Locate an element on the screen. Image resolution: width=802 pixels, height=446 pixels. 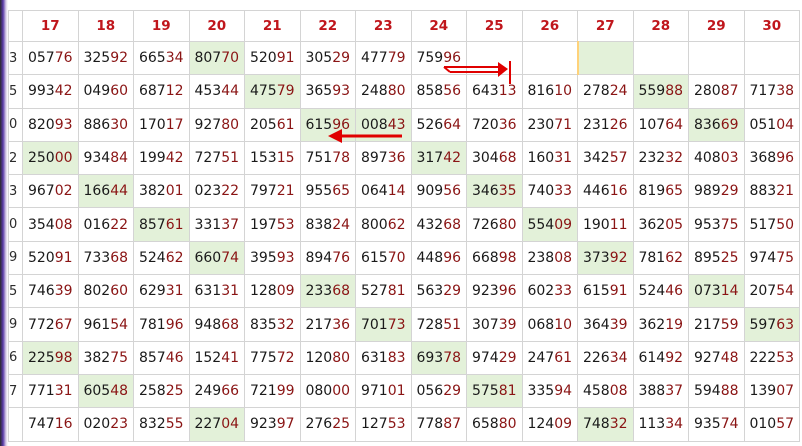
number-cell: 85761 is located at coordinates (161, 224).